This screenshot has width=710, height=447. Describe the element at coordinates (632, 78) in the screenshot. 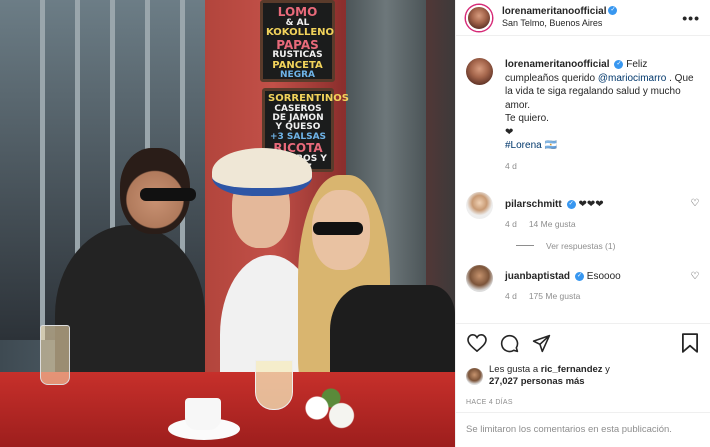

I see `mention-link: @mariocimarro` at that location.